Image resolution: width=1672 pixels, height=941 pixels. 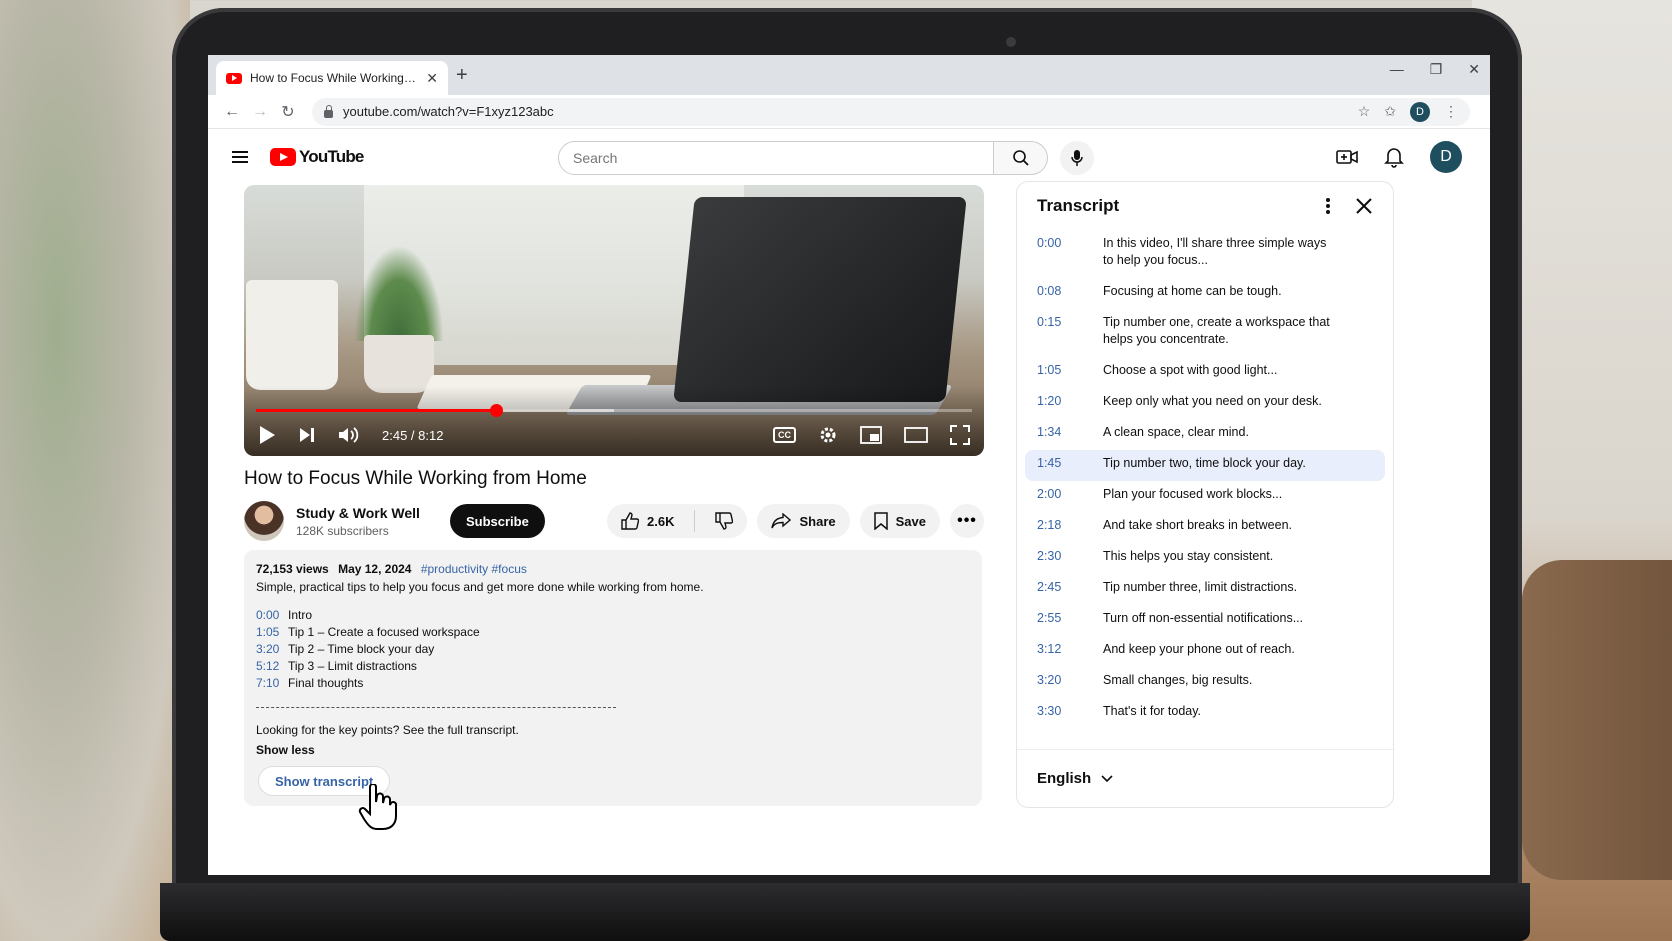 I want to click on transcript-line: 1:45 Tip number two, time block your day., so click(x=1205, y=465).